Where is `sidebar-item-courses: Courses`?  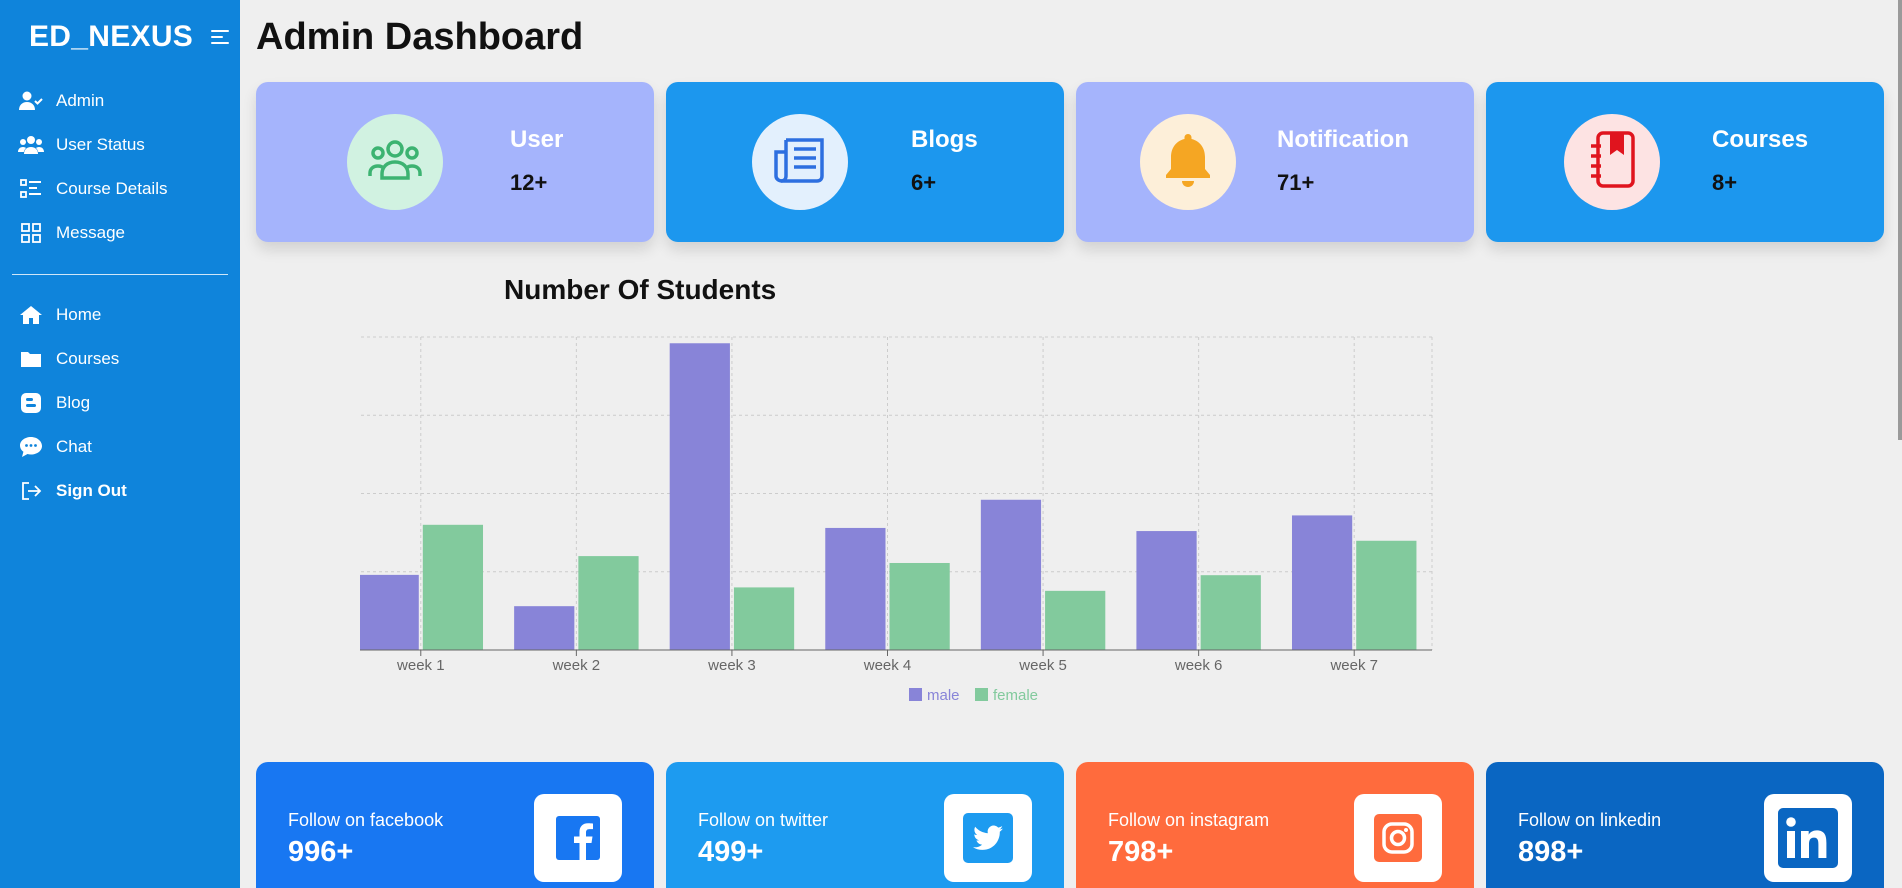 sidebar-item-courses: Courses is located at coordinates (68, 359).